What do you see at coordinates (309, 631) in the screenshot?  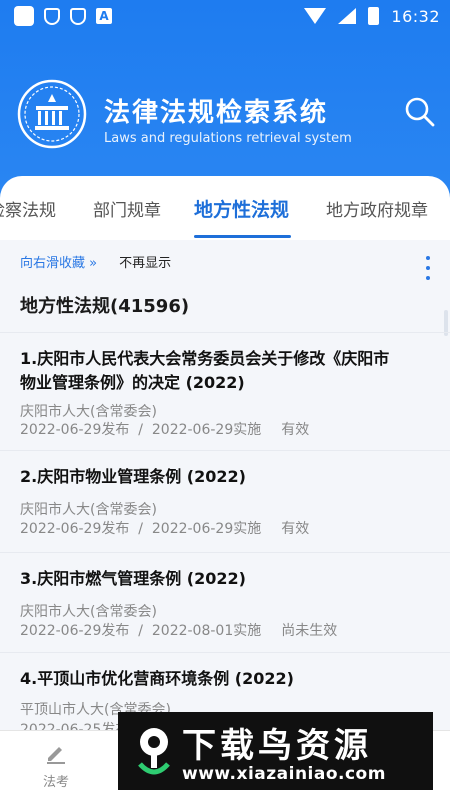 I see `item-status: 尚未生效` at bounding box center [309, 631].